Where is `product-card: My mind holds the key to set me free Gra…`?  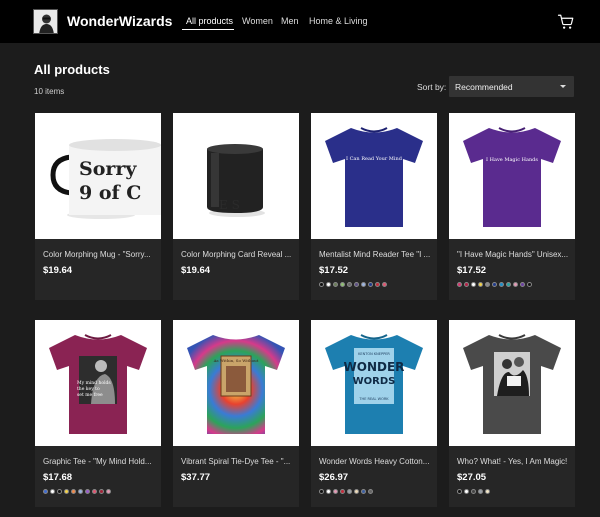
product-card: My mind holds the key to set me free Gra… is located at coordinates (98, 413).